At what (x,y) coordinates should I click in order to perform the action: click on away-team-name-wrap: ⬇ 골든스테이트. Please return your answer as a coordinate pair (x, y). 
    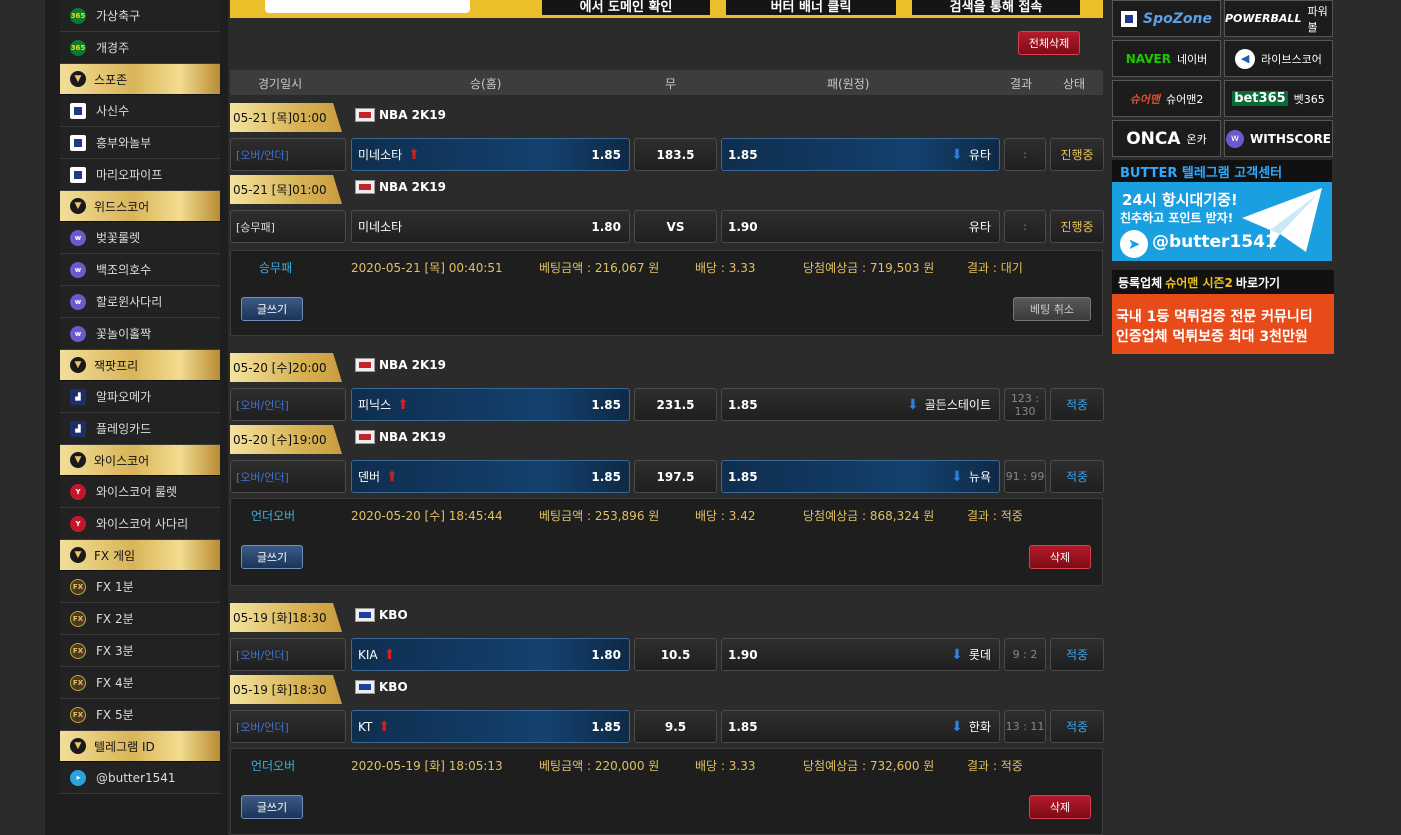
    Looking at the image, I should click on (949, 404).